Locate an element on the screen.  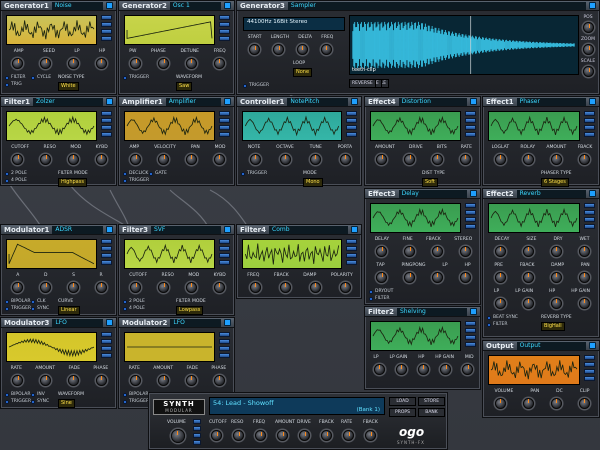
fil4-knob-freq is located at coordinates (255, 287).